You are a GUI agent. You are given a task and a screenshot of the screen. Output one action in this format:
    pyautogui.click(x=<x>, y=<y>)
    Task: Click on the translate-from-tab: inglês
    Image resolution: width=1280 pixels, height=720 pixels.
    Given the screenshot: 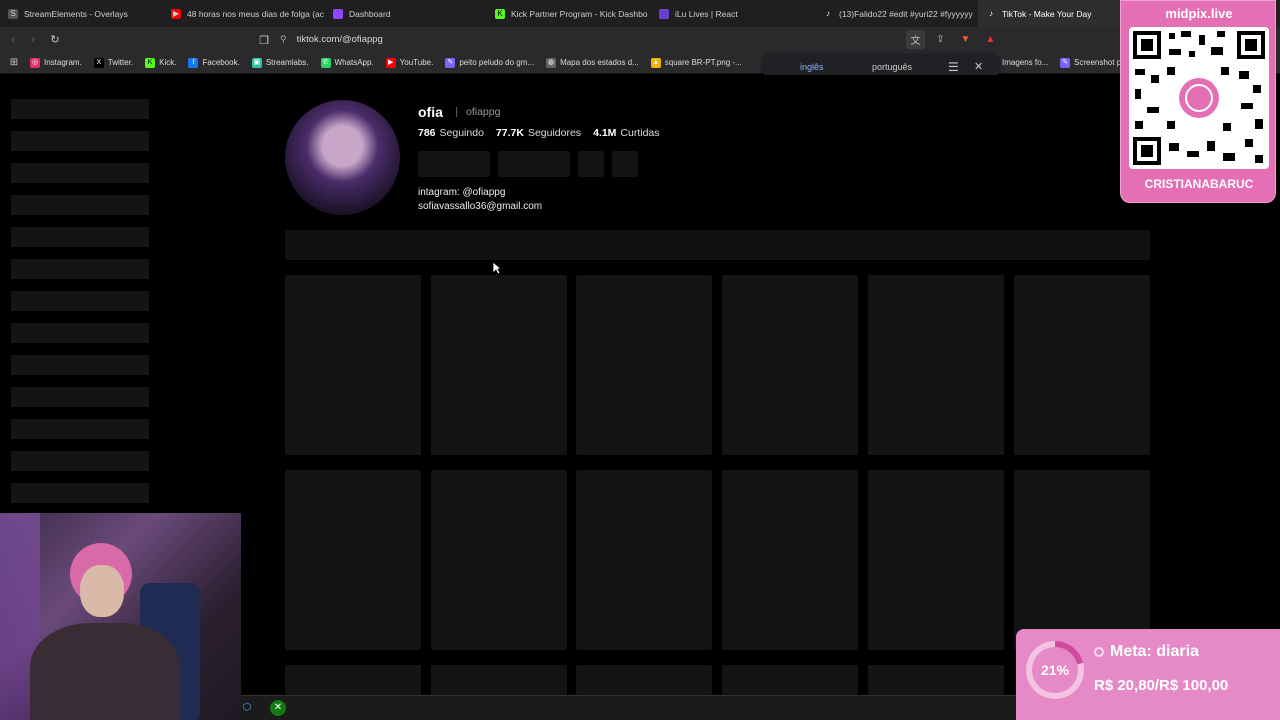 What is the action you would take?
    pyautogui.click(x=812, y=67)
    